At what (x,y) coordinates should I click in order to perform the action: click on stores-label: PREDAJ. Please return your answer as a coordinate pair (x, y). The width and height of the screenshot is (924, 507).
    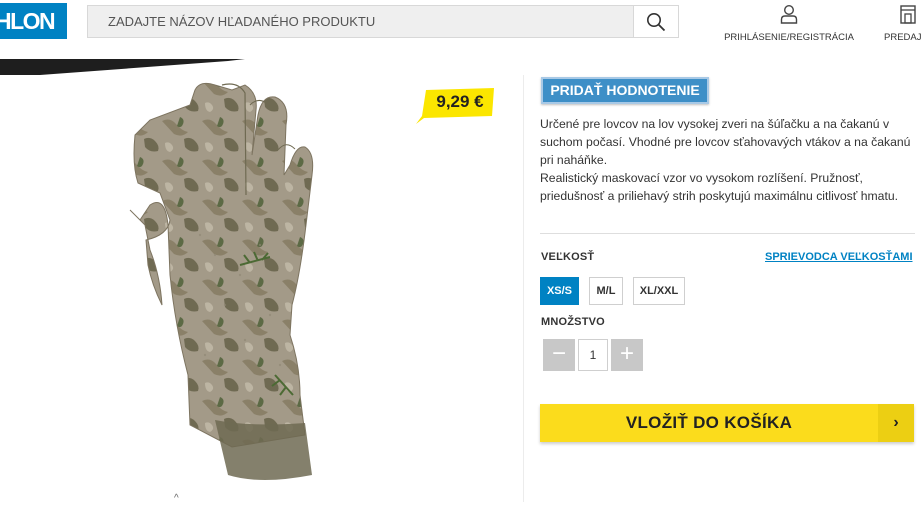
    Looking at the image, I should click on (903, 37).